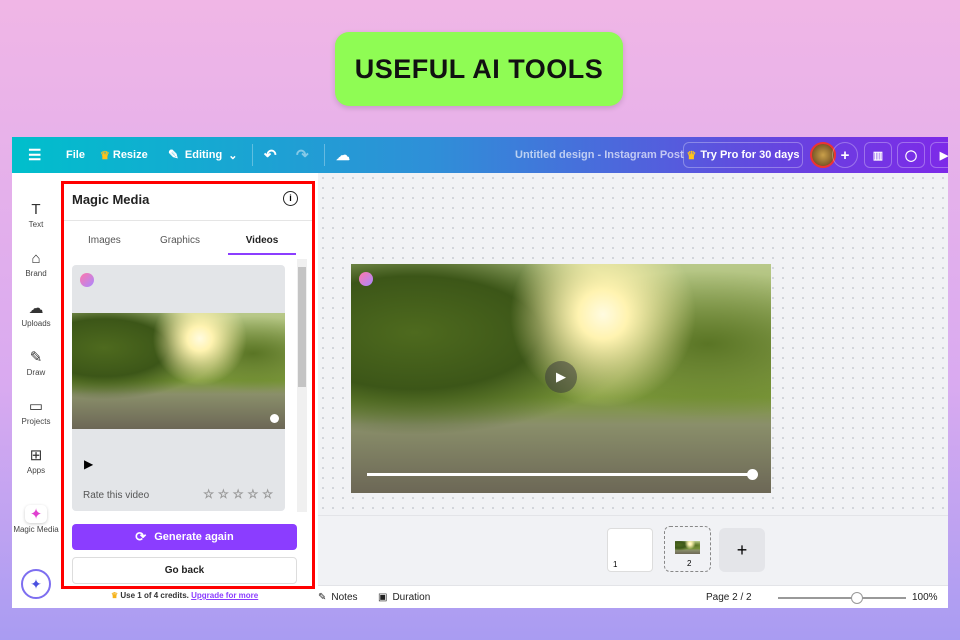  I want to click on apps-icon: ⊞, so click(36, 455).